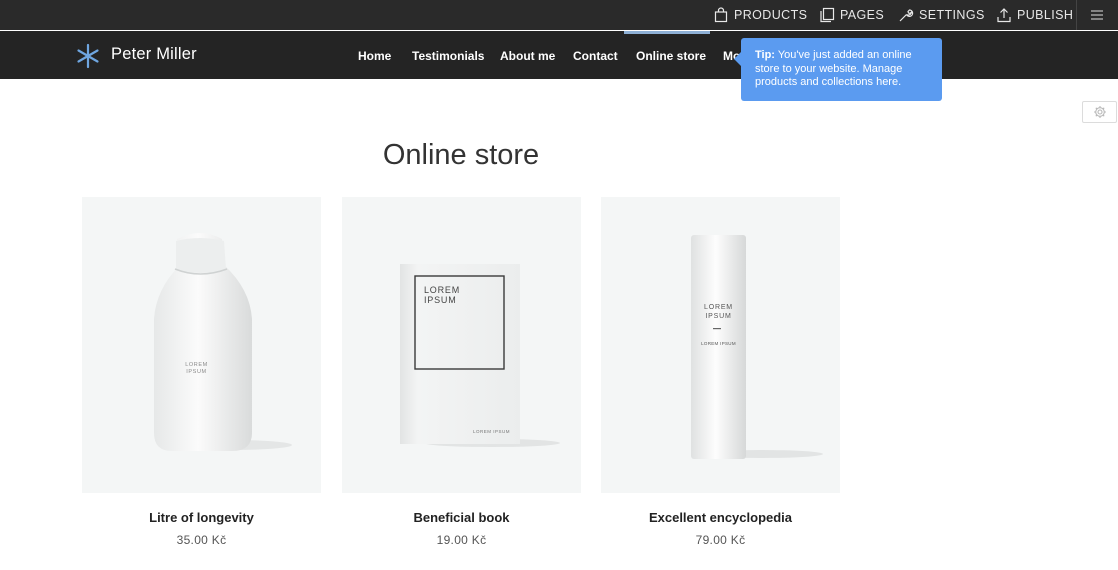 The image size is (1118, 570). I want to click on gear-icon, so click(1099, 112).